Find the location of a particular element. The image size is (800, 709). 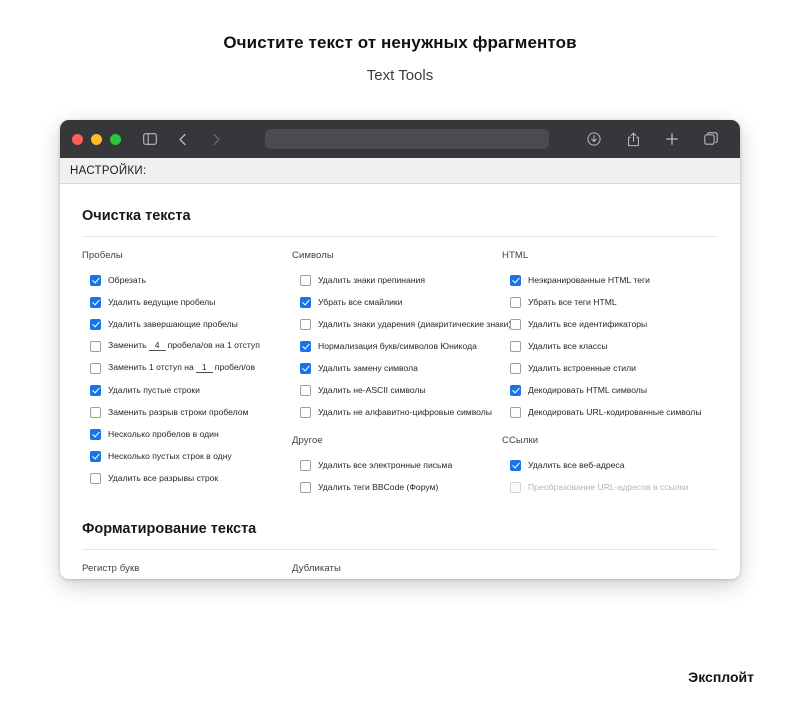

option-row: Удалить все идентификаторы is located at coordinates (607, 324).